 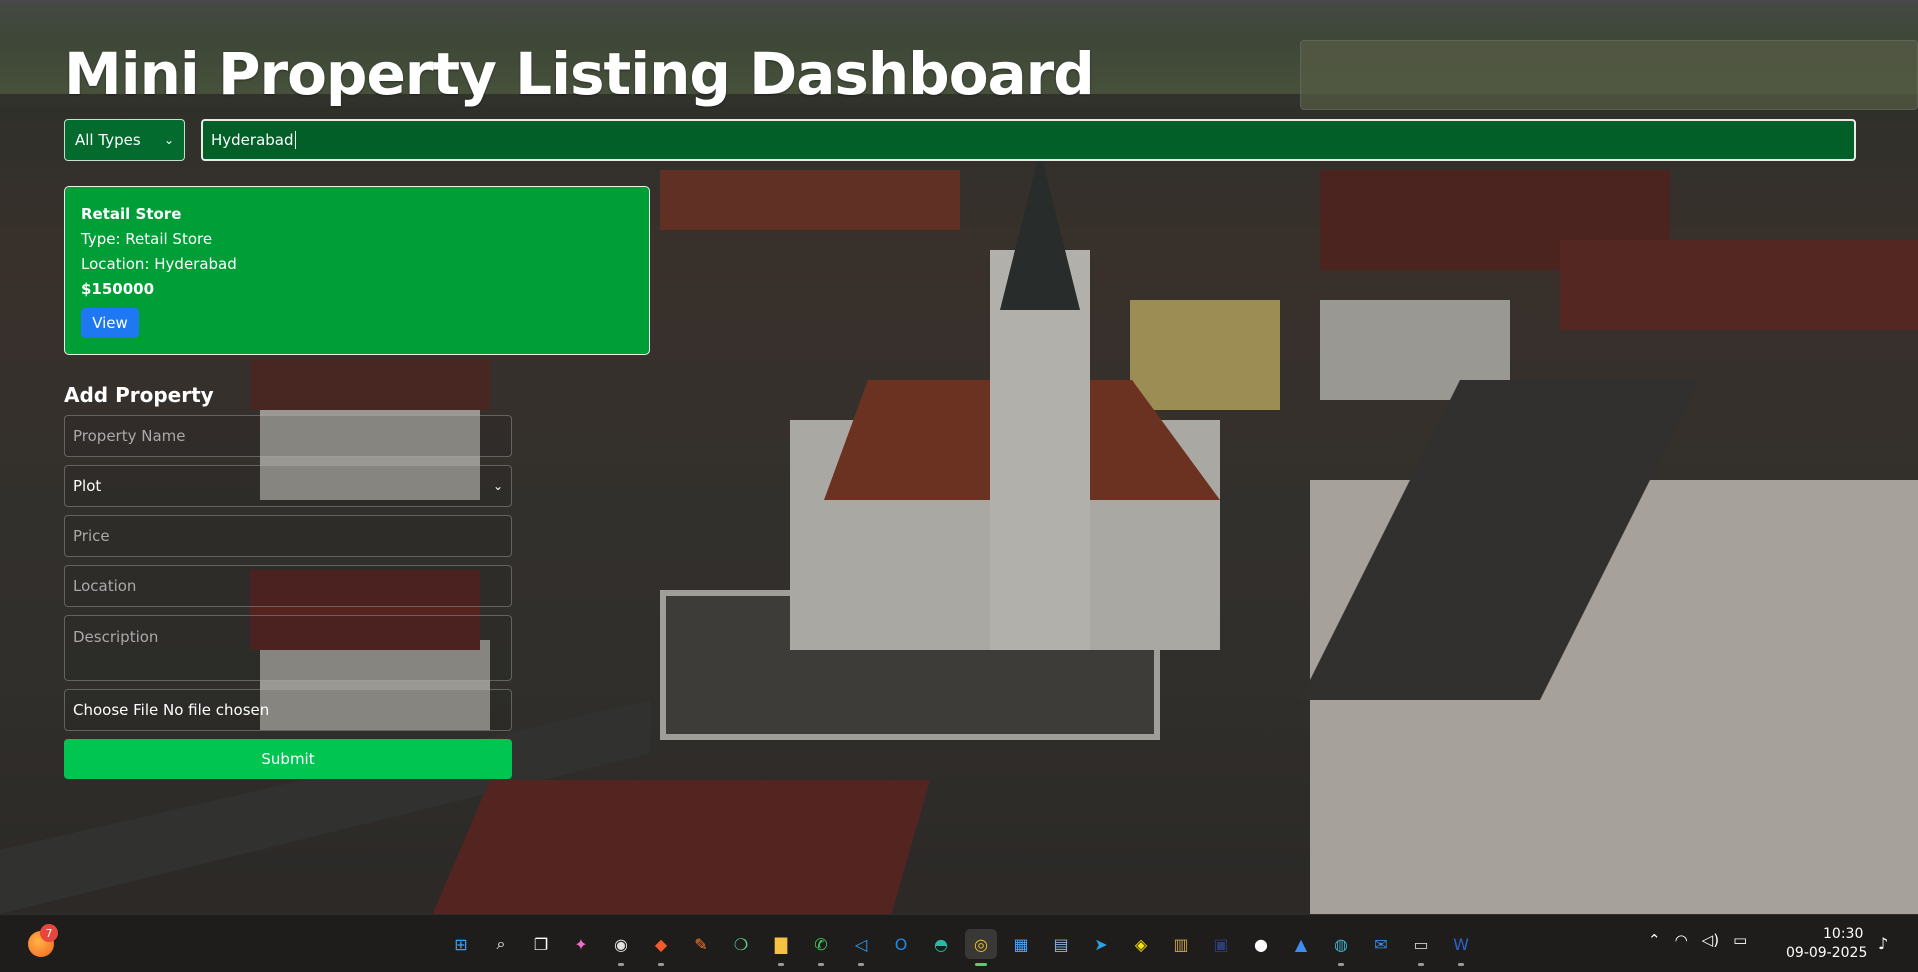 I want to click on windows-start-icon: ⊞, so click(x=461, y=944).